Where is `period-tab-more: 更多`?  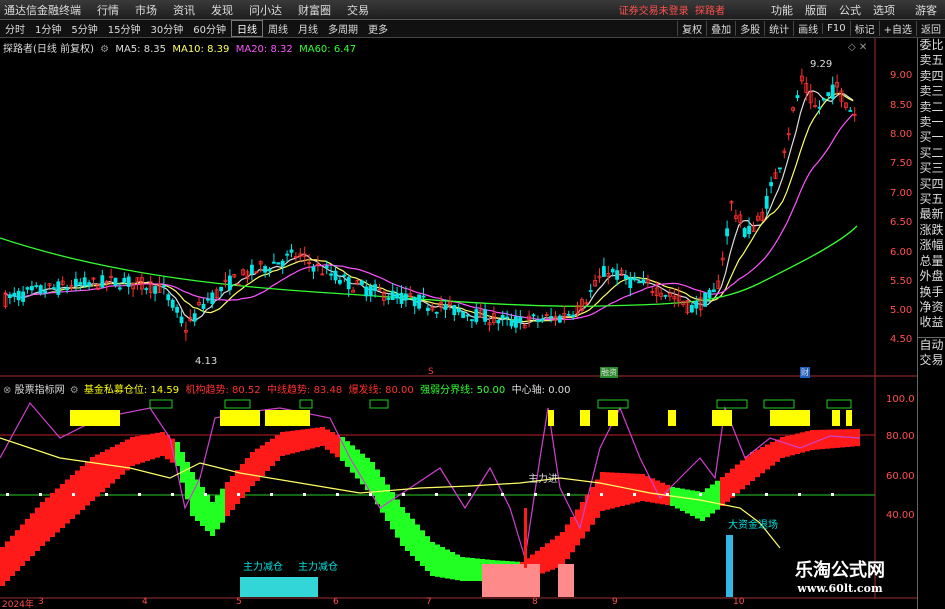 period-tab-more: 更多 is located at coordinates (378, 28).